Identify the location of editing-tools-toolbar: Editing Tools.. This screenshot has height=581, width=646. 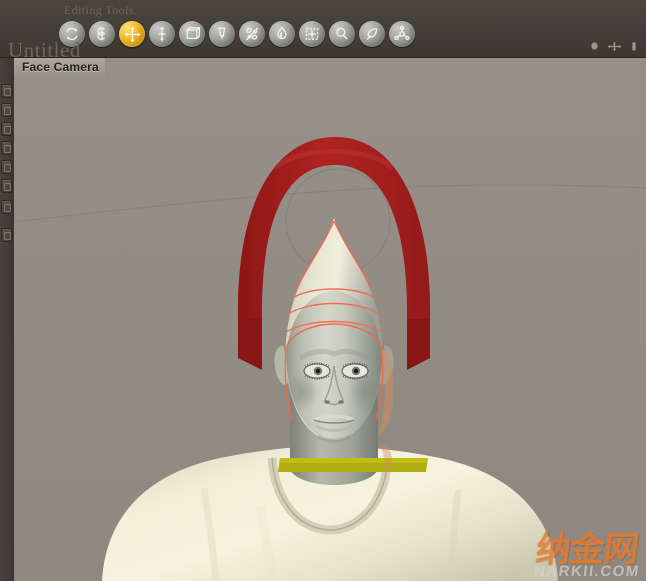
(323, 29).